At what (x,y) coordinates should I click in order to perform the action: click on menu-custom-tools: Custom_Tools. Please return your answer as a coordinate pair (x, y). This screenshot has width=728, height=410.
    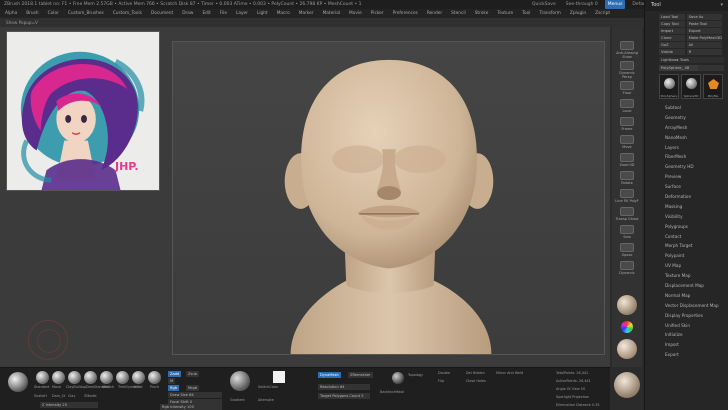
    Looking at the image, I should click on (127, 13).